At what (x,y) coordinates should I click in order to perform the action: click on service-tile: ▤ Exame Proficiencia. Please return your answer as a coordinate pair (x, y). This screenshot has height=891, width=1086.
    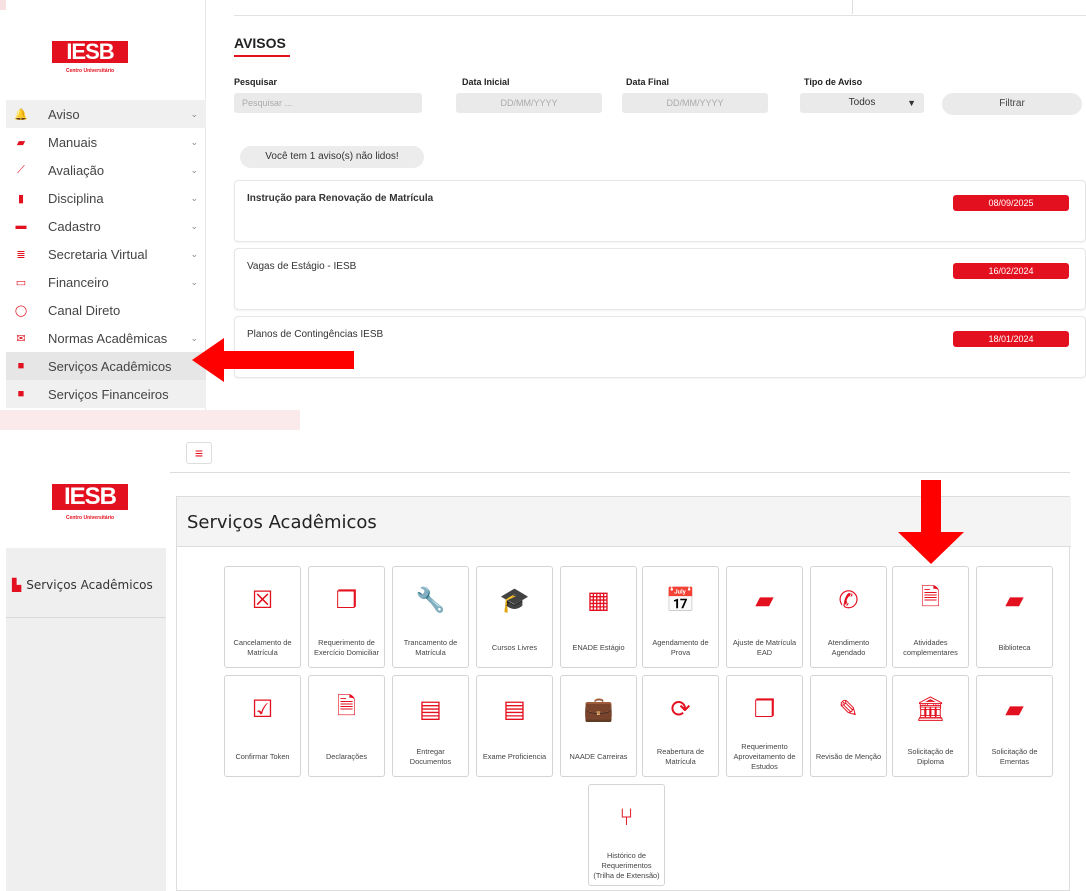
    Looking at the image, I should click on (514, 726).